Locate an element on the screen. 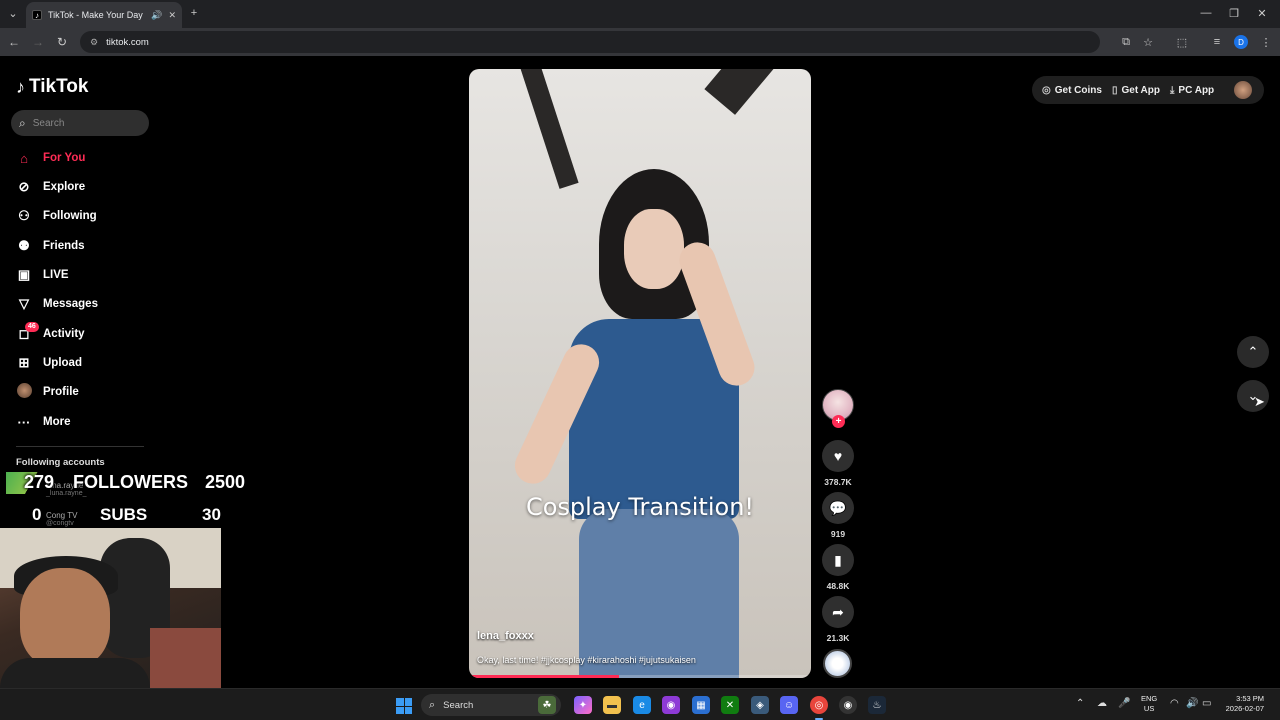 This screenshot has width=1280, height=720. previous-video-button: ⌃ is located at coordinates (1253, 352).